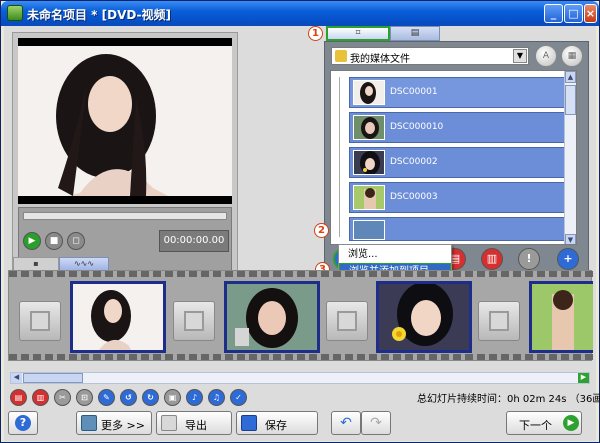 The width and height of the screenshot is (600, 443). I want to click on tab-other: ▤, so click(415, 33).